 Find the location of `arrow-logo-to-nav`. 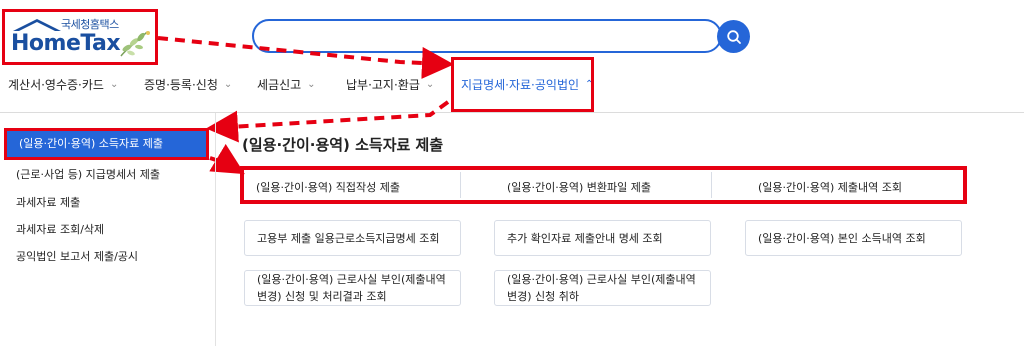

arrow-logo-to-nav is located at coordinates (305, 57).